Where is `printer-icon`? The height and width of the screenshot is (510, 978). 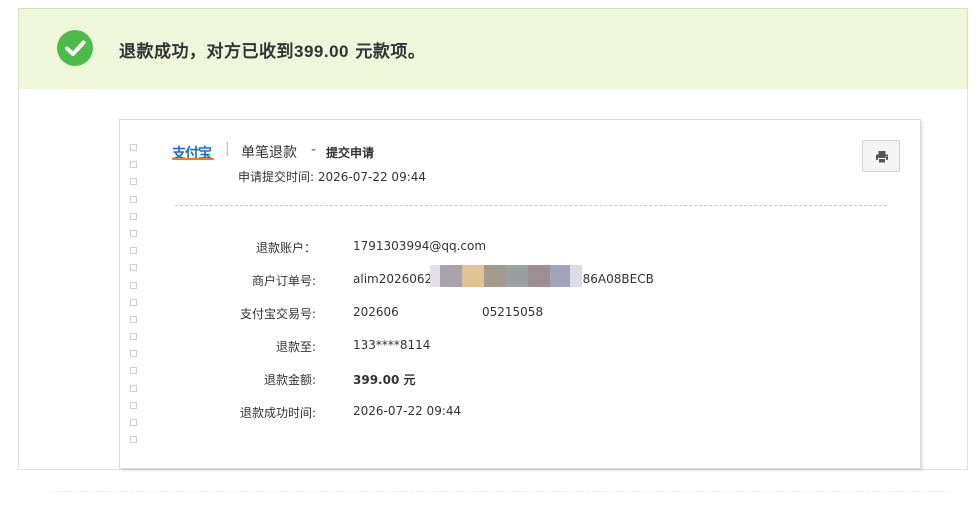 printer-icon is located at coordinates (882, 157).